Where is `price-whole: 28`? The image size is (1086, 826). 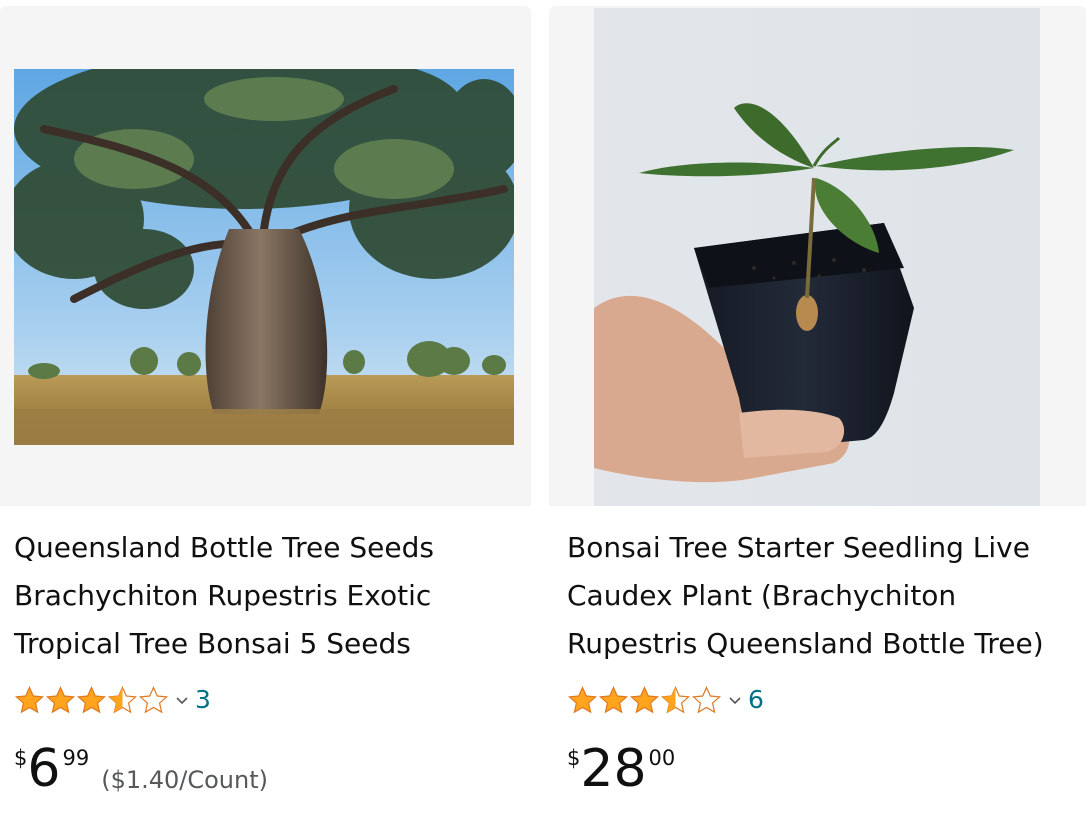 price-whole: 28 is located at coordinates (613, 769).